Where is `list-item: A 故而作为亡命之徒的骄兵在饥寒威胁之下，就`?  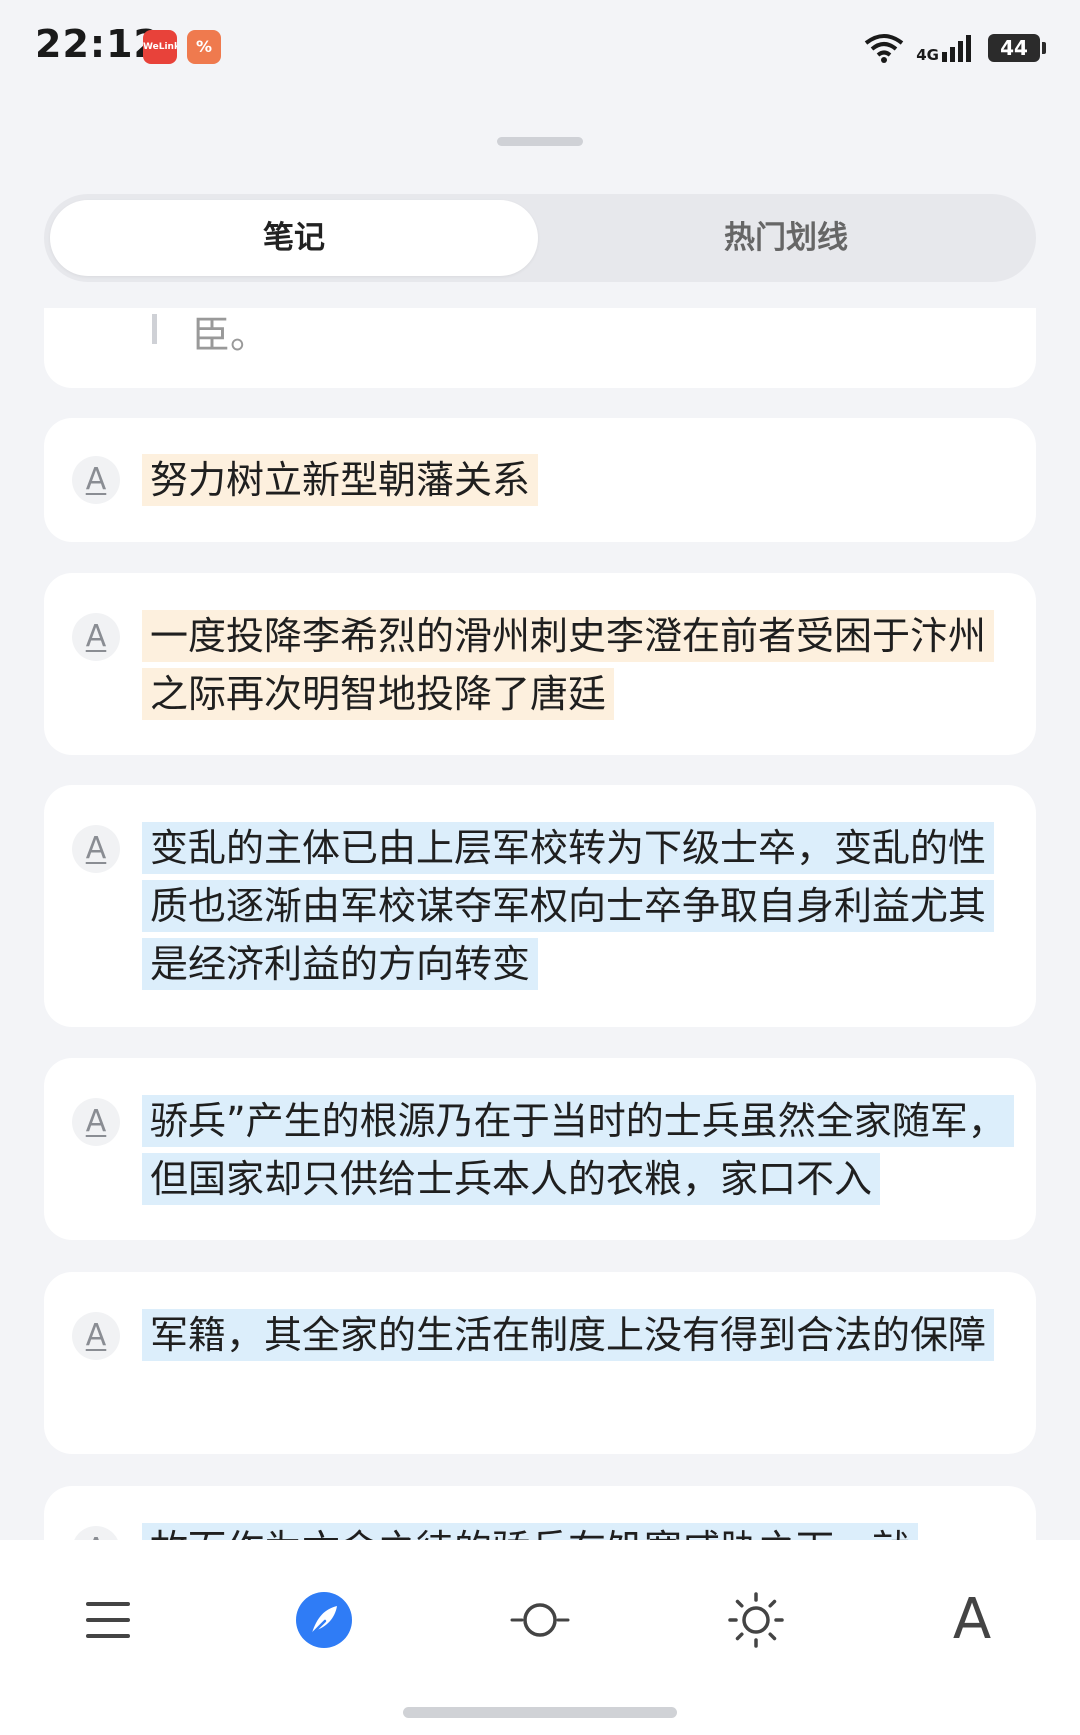
list-item: A 故而作为亡命之徒的骄兵在饥寒威胁之下，就 is located at coordinates (540, 1513).